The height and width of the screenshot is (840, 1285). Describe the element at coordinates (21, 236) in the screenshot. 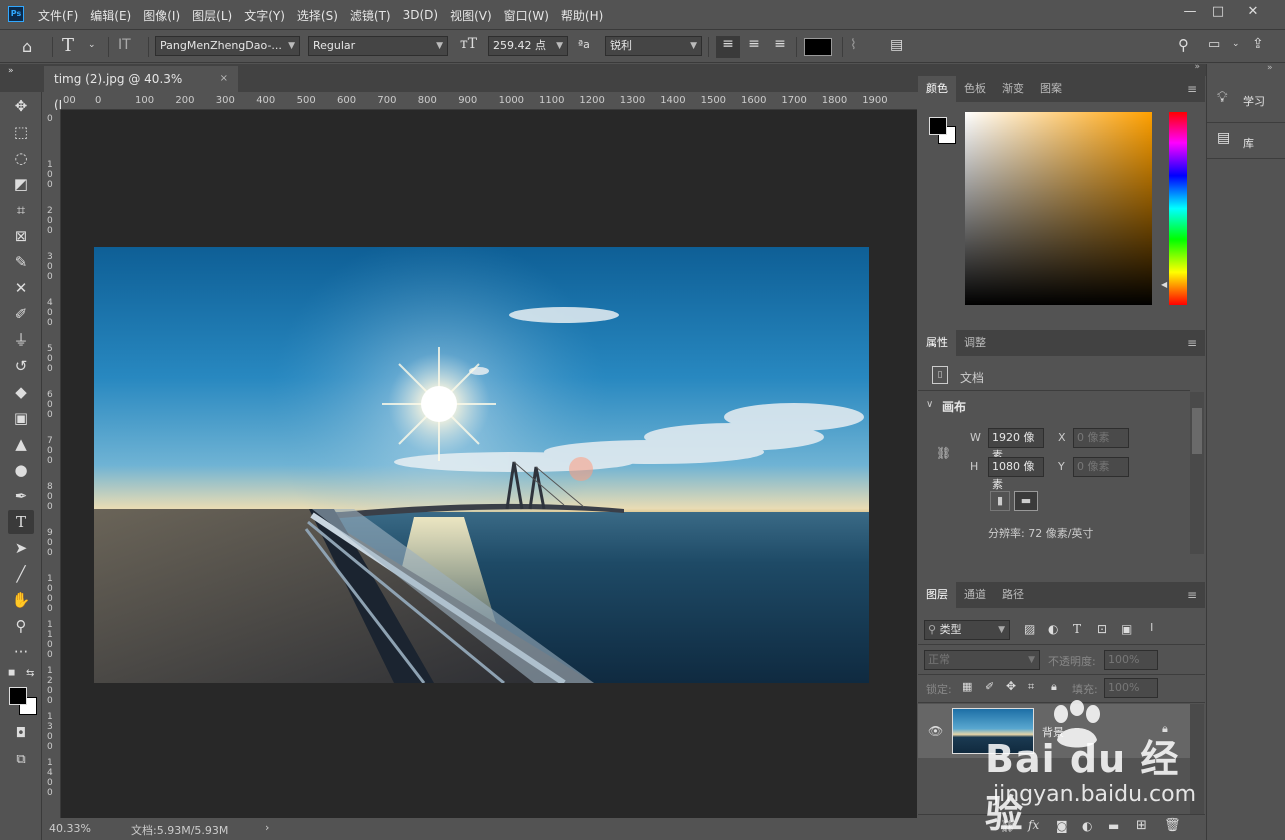

I see `frame-tool-icon: ⊠` at that location.